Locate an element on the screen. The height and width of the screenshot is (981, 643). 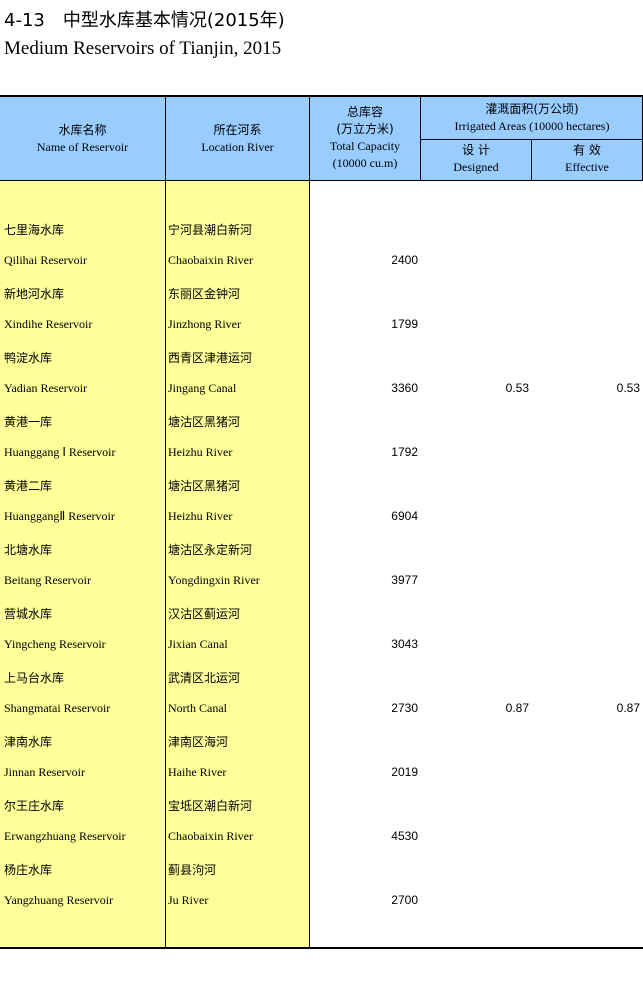
effective-value: 0.87 is located at coordinates (628, 708).